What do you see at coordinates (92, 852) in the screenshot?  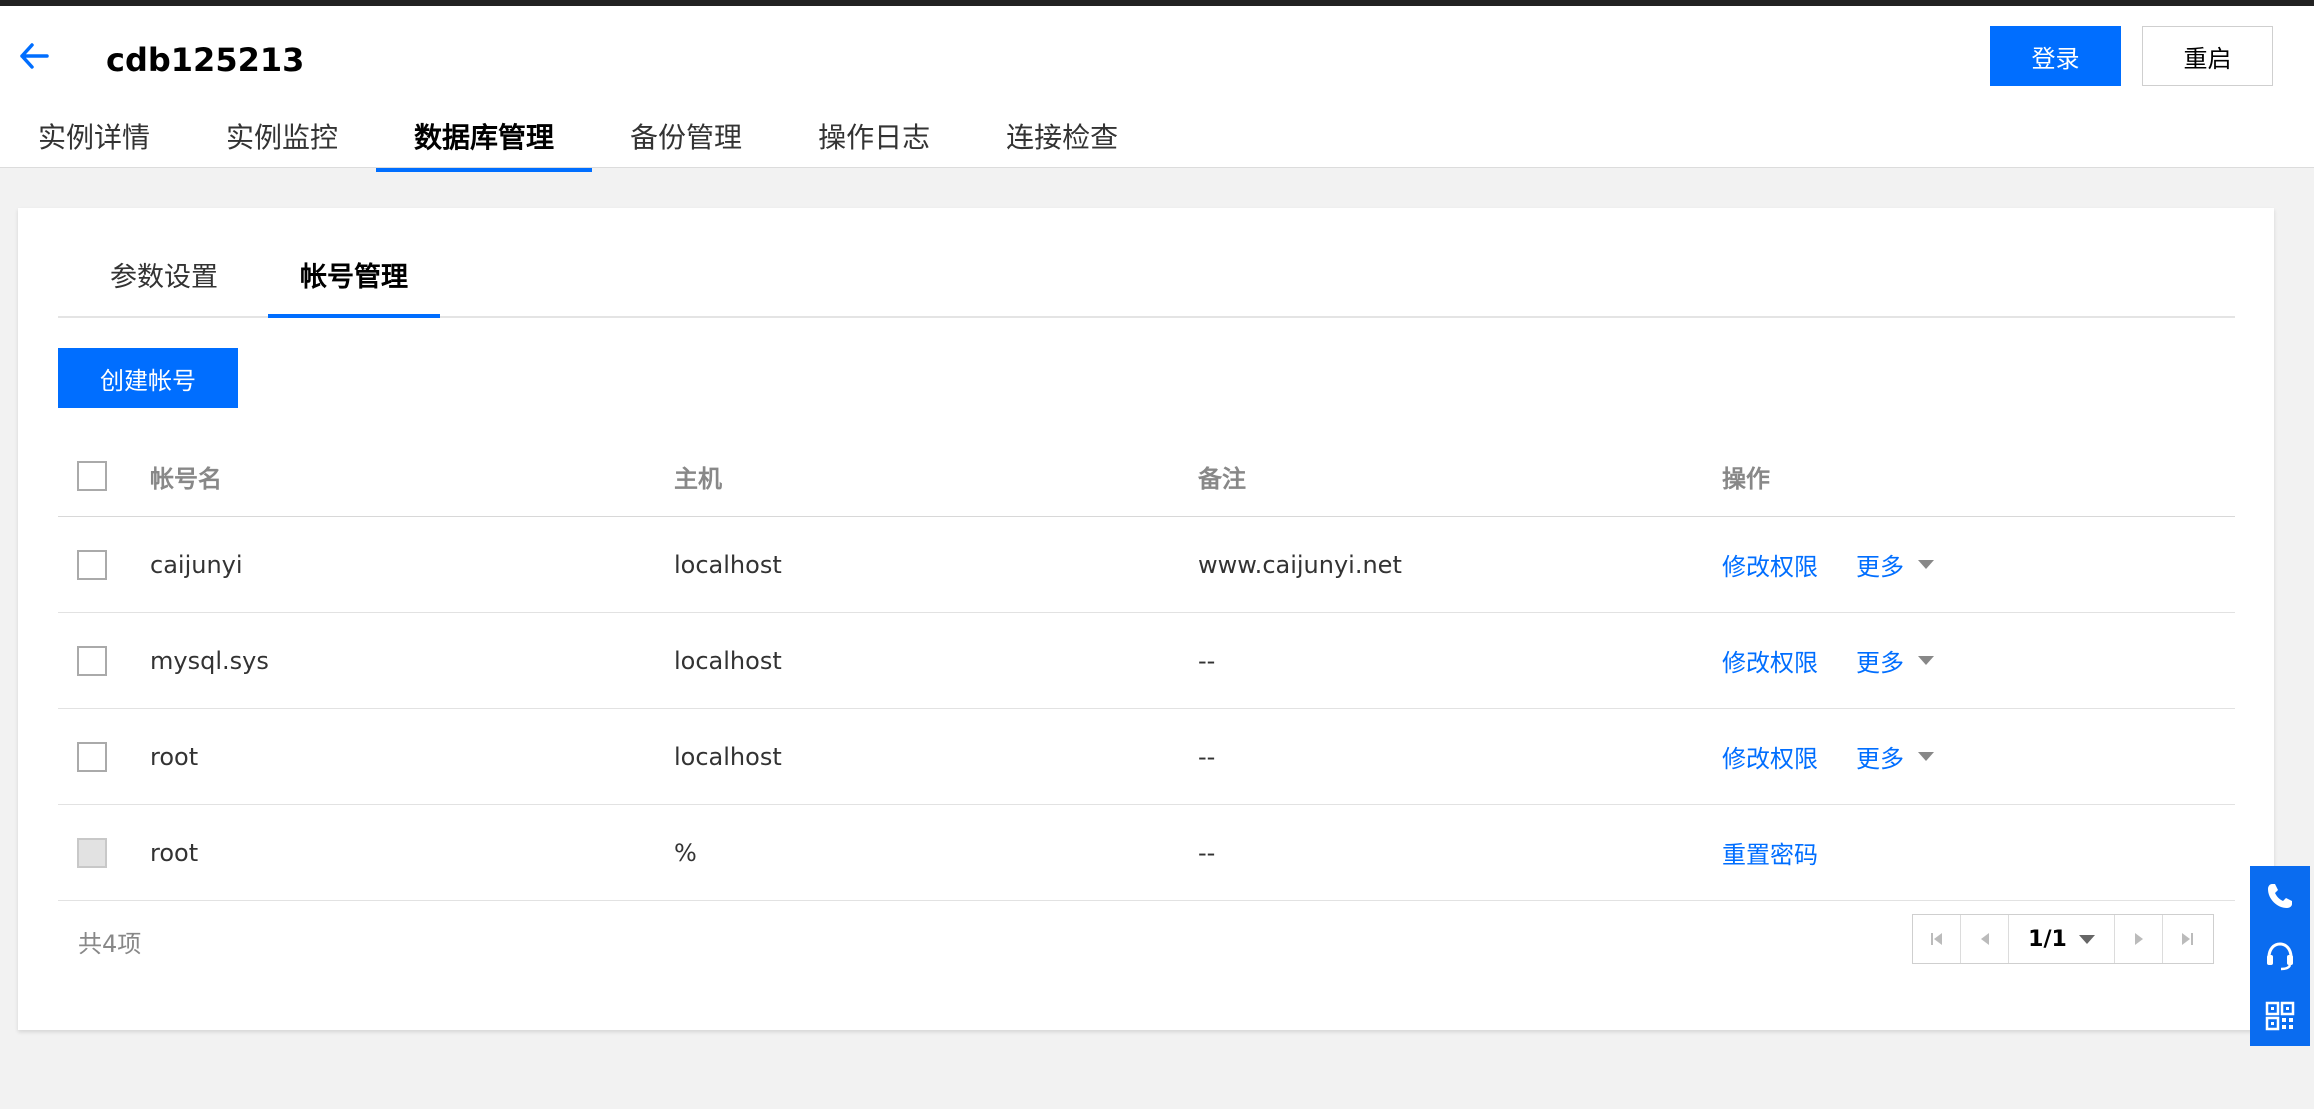 I see `row-checkbox-disabled` at bounding box center [92, 852].